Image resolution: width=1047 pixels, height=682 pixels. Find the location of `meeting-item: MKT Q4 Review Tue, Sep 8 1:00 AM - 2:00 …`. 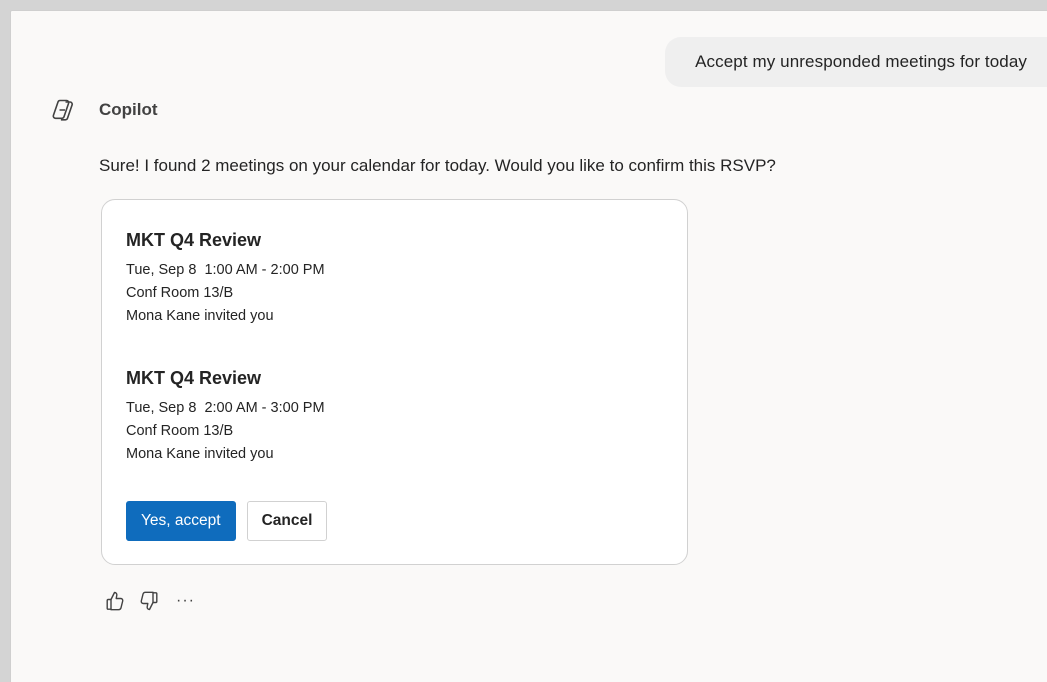

meeting-item: MKT Q4 Review Tue, Sep 8 1:00 AM - 2:00 … is located at coordinates (225, 279).